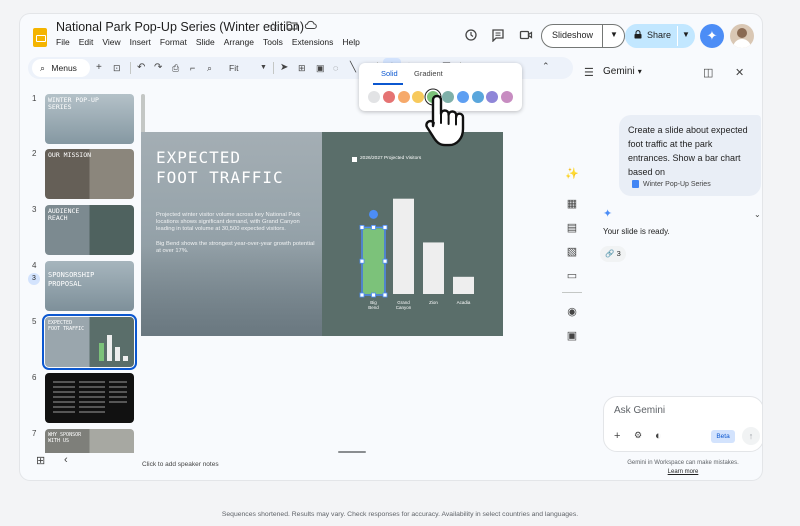 This screenshot has width=800, height=526. I want to click on fit-frame-icon: ⊞, so click(302, 68).